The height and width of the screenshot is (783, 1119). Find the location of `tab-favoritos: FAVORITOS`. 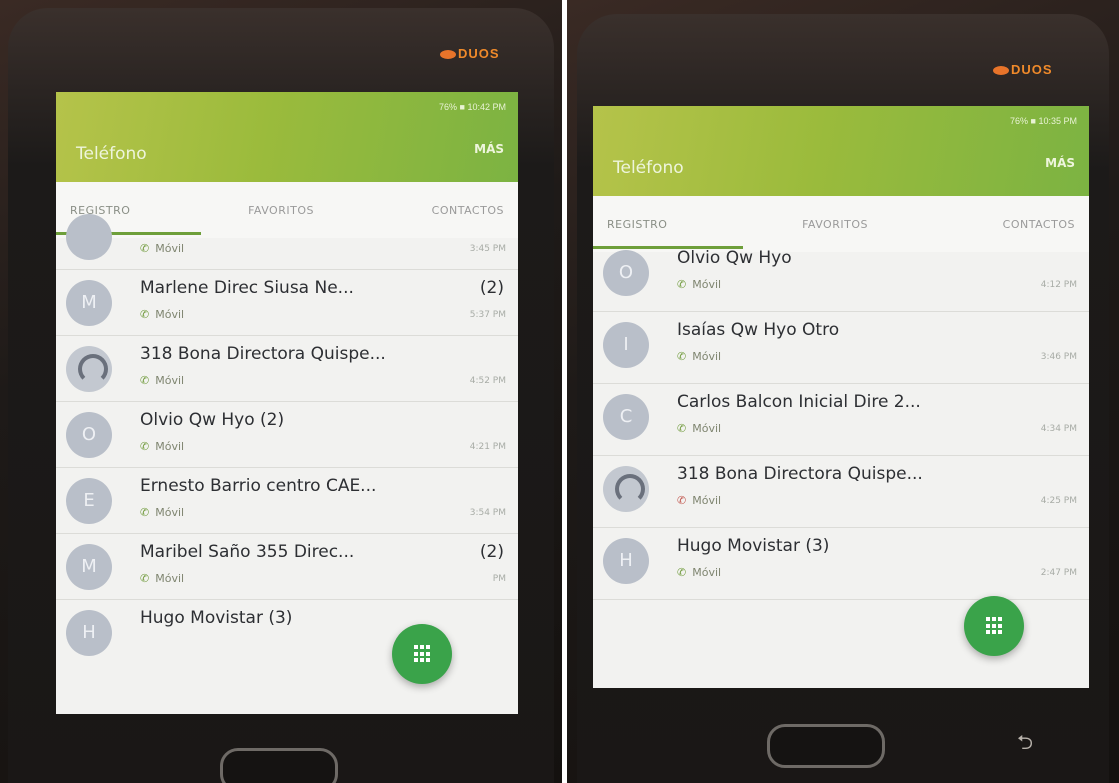

tab-favoritos: FAVORITOS is located at coordinates (835, 224).